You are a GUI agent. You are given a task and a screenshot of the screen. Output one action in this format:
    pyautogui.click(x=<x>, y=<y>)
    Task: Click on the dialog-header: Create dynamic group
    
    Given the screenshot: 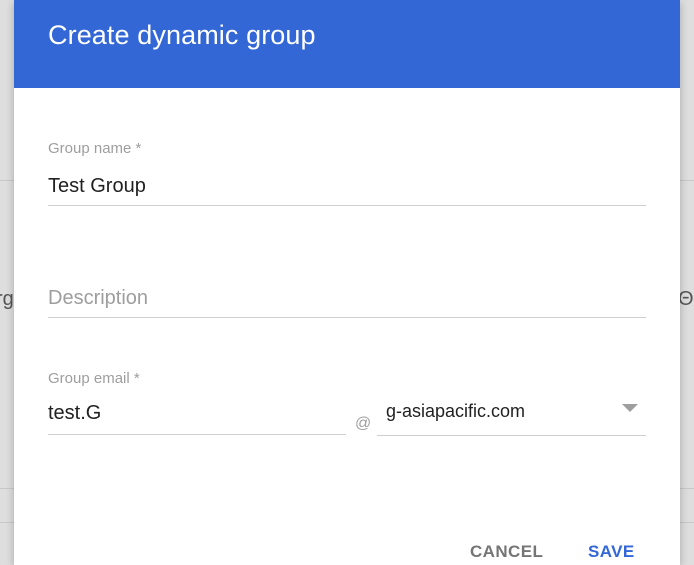 What is the action you would take?
    pyautogui.click(x=347, y=44)
    